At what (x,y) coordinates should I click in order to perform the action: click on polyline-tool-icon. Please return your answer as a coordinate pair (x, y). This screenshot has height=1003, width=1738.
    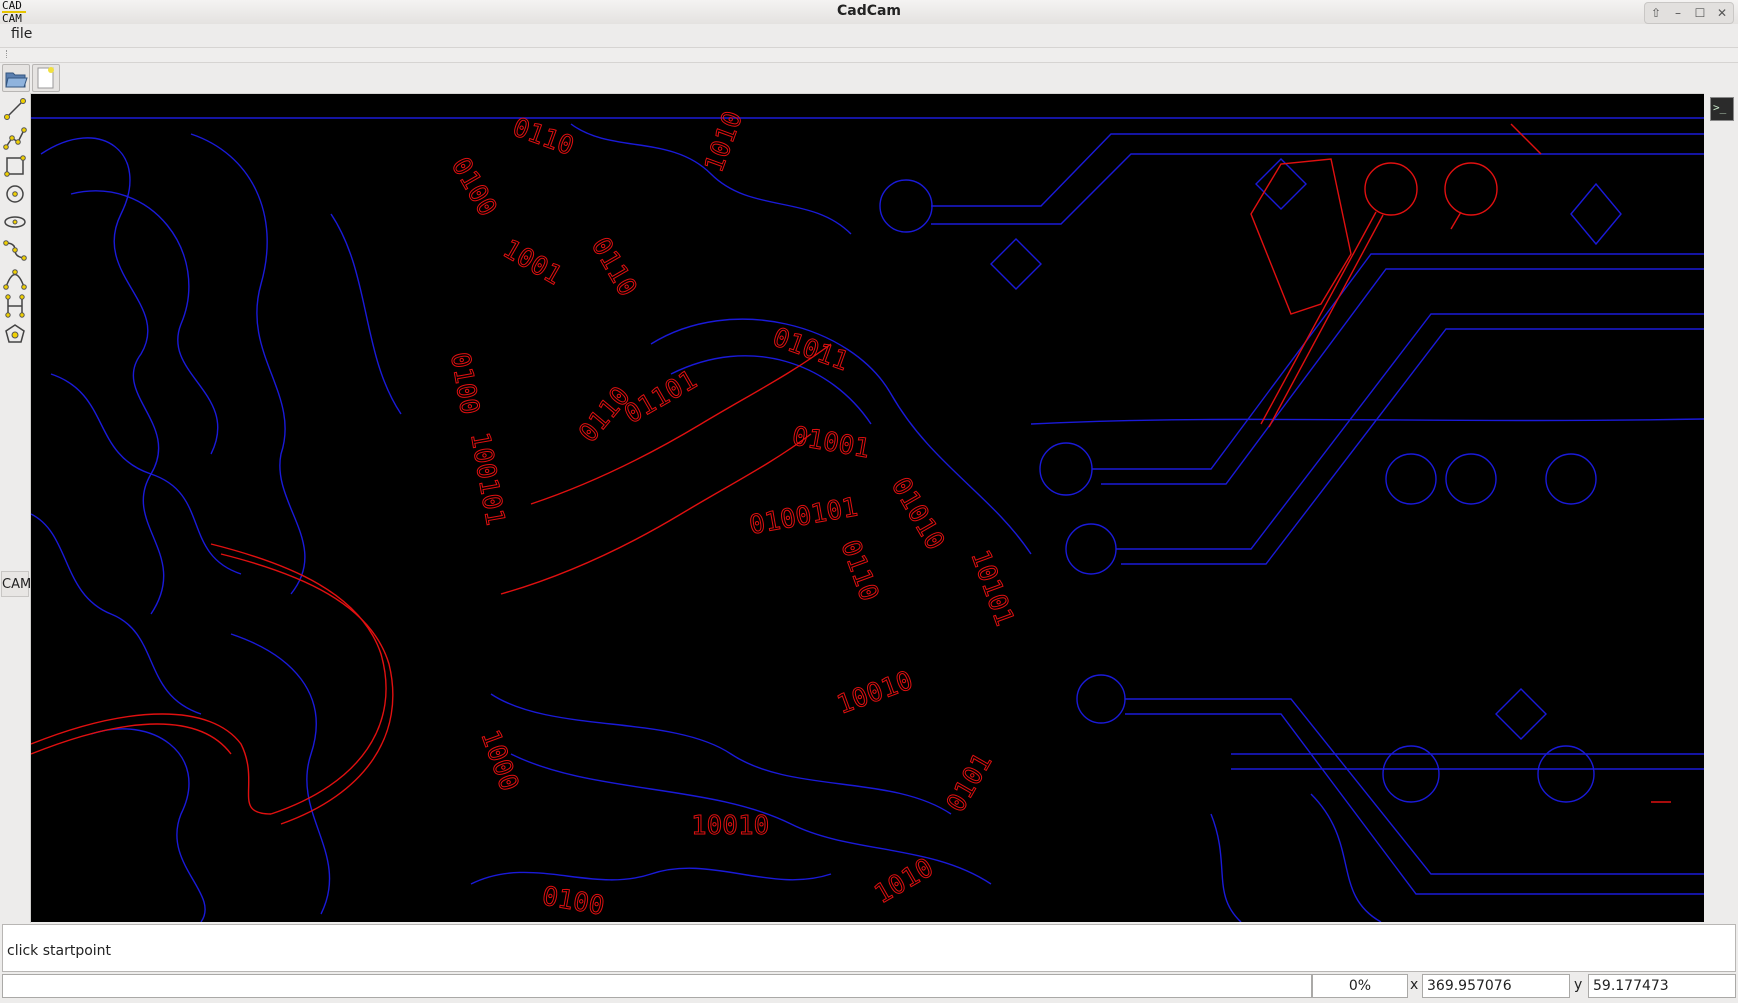
    Looking at the image, I should click on (15, 138).